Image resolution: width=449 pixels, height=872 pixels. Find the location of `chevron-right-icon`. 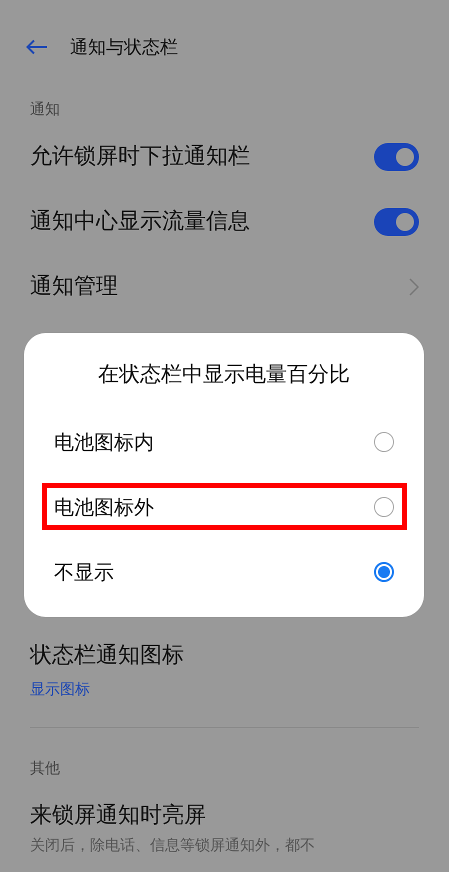

chevron-right-icon is located at coordinates (414, 287).